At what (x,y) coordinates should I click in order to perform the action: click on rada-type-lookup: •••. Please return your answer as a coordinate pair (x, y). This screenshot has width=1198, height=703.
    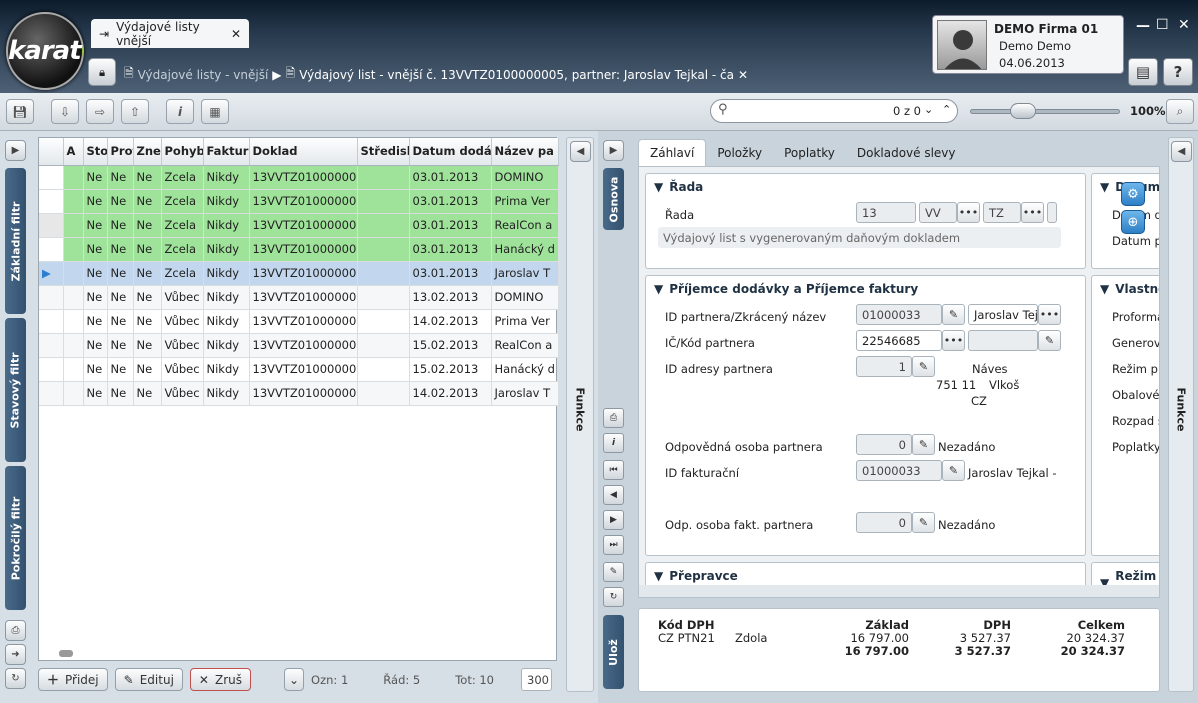
    Looking at the image, I should click on (968, 212).